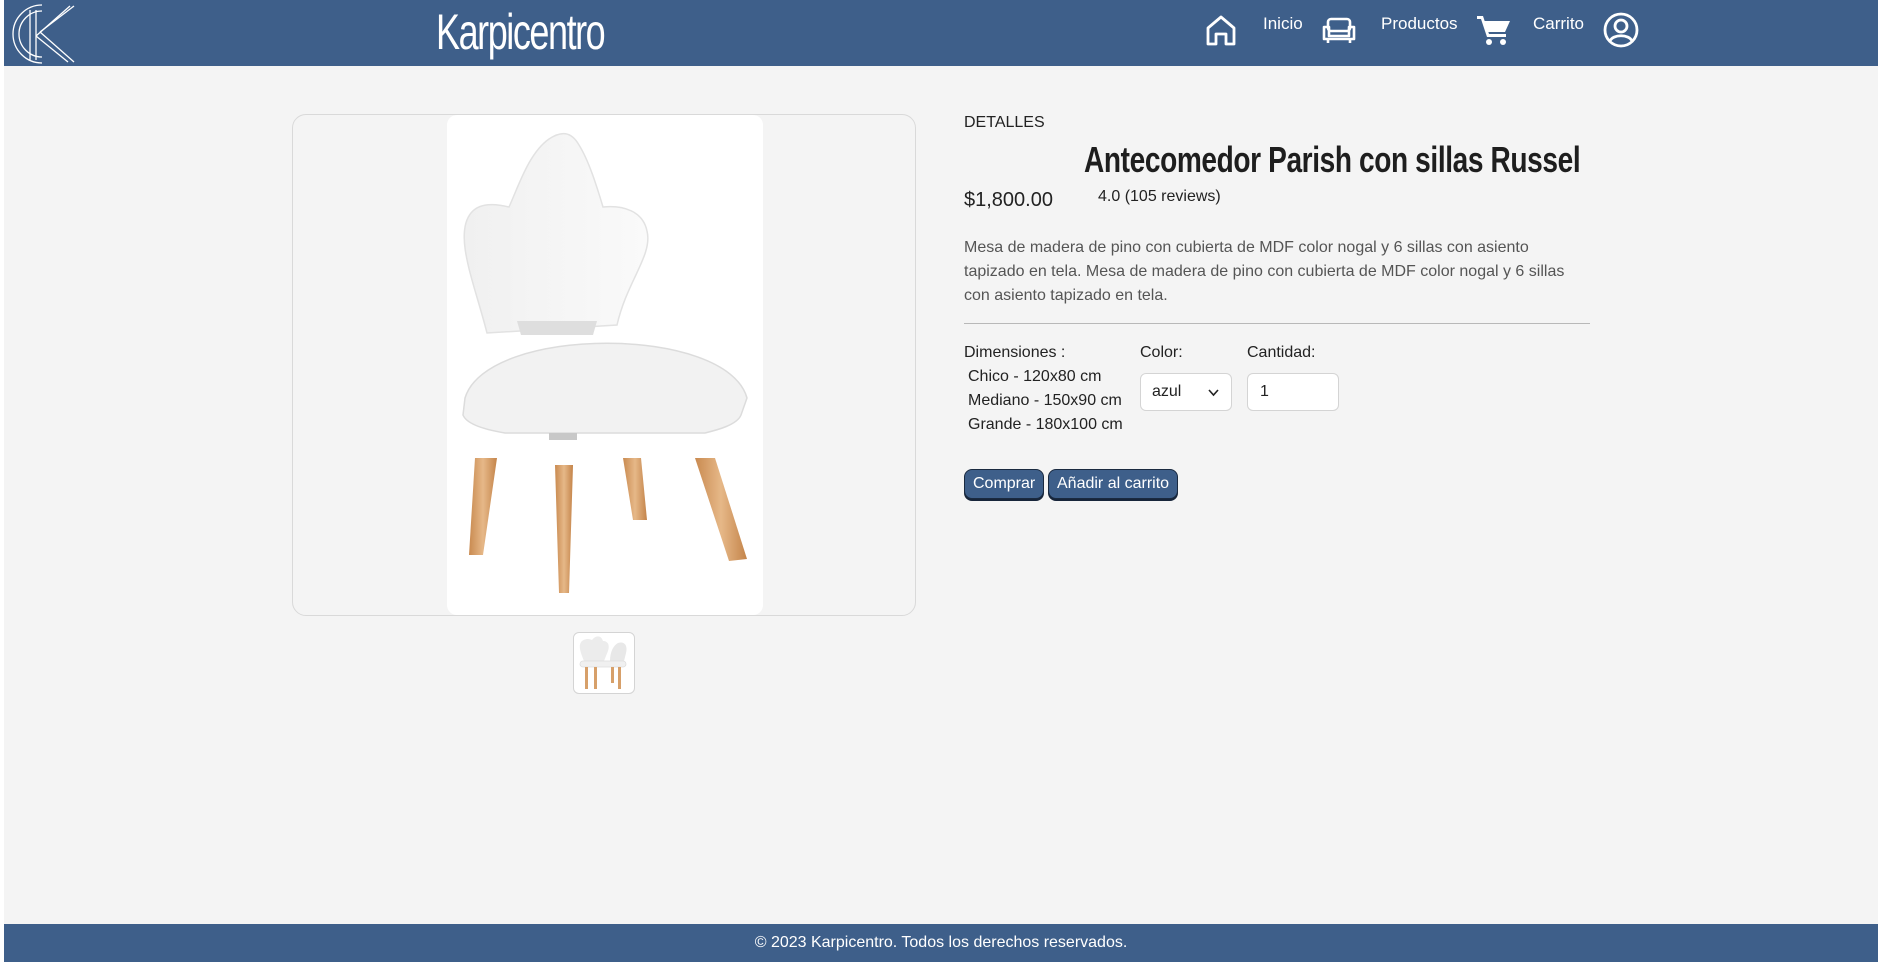 The width and height of the screenshot is (1882, 962). I want to click on quantity-input, so click(1293, 392).